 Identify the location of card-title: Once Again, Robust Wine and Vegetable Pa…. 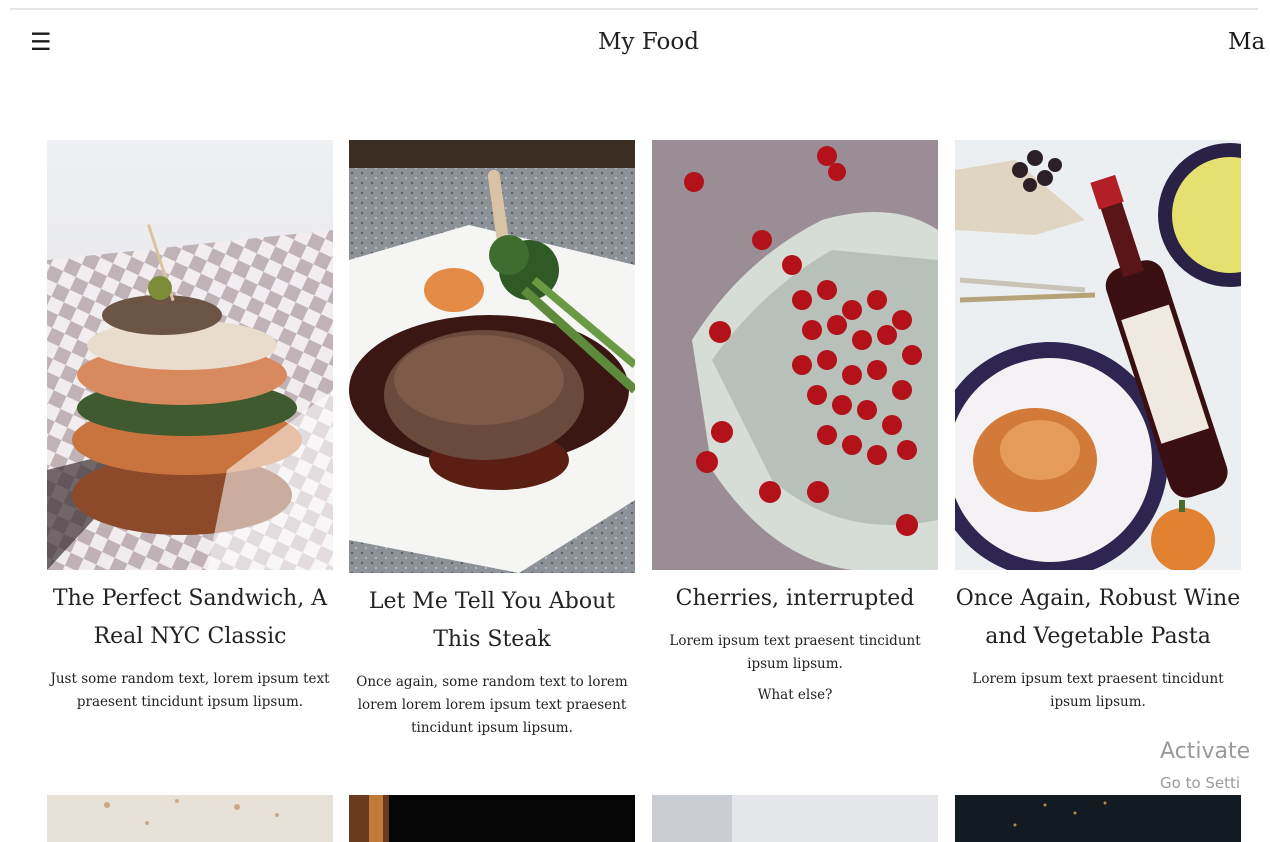
(1098, 618).